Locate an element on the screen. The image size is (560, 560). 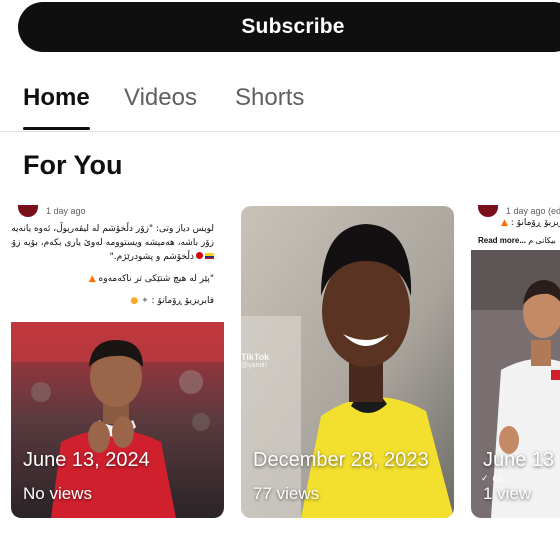
post-line: فابریزیۆ ڕۆمانۆ : ✦ ● is located at coordinates (172, 301).